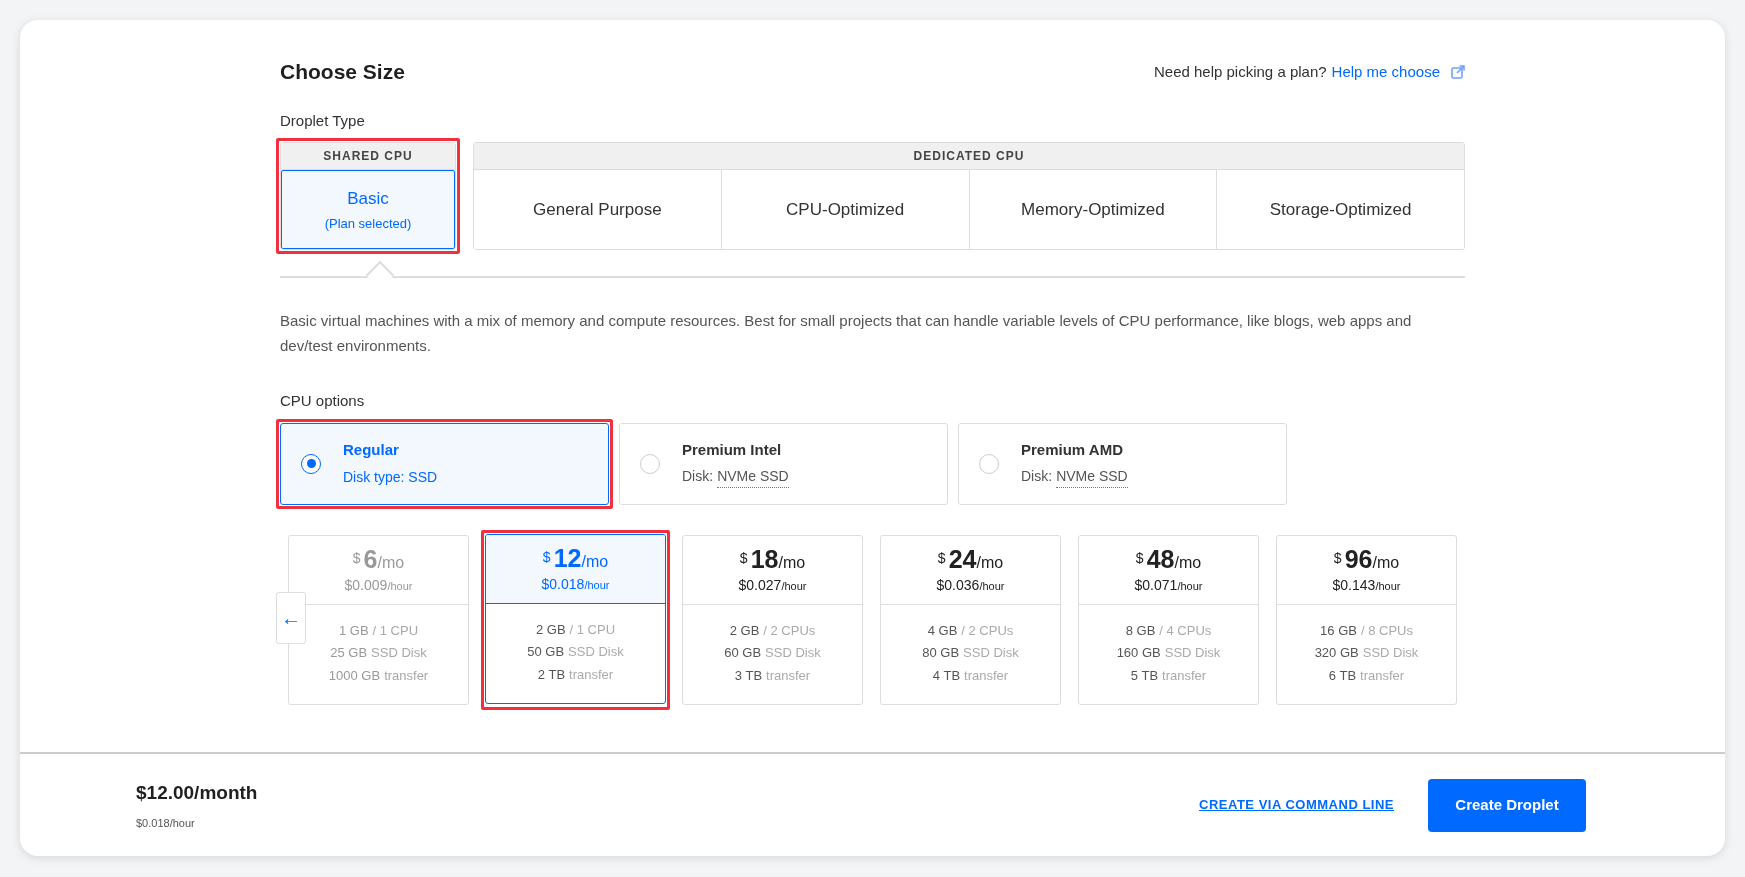 The width and height of the screenshot is (1745, 877). I want to click on plan-card: $48/mo $0.071/hour 8 GB / 4 CPUs 160 GB SSD Disk 5 TB transfer, so click(1168, 619).